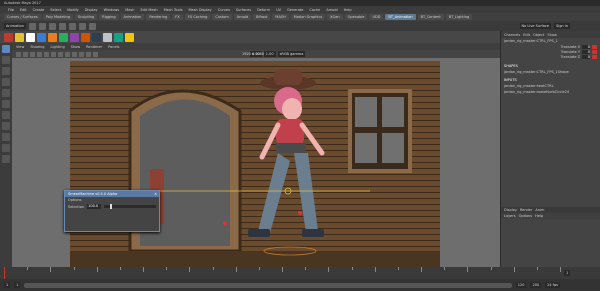 This screenshot has height=291, width=600. I want to click on layer-tabs-display: Display, so click(510, 210).